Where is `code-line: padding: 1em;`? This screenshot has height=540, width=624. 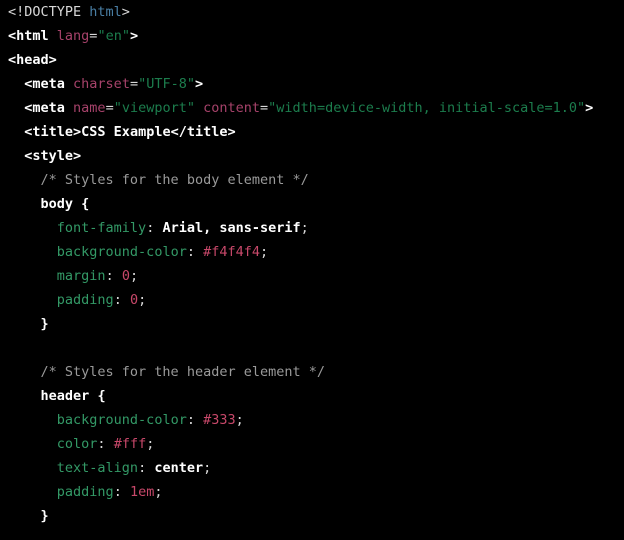 code-line: padding: 1em; is located at coordinates (312, 492).